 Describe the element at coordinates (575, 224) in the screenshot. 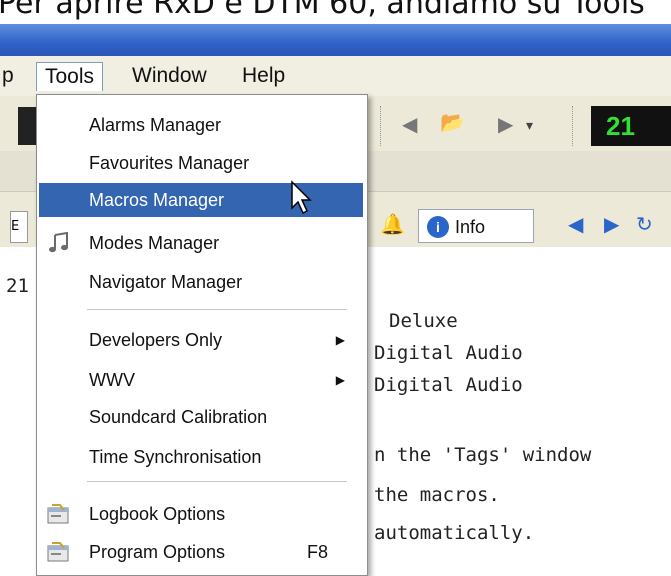

I see `nav-left-icon: ◀` at that location.